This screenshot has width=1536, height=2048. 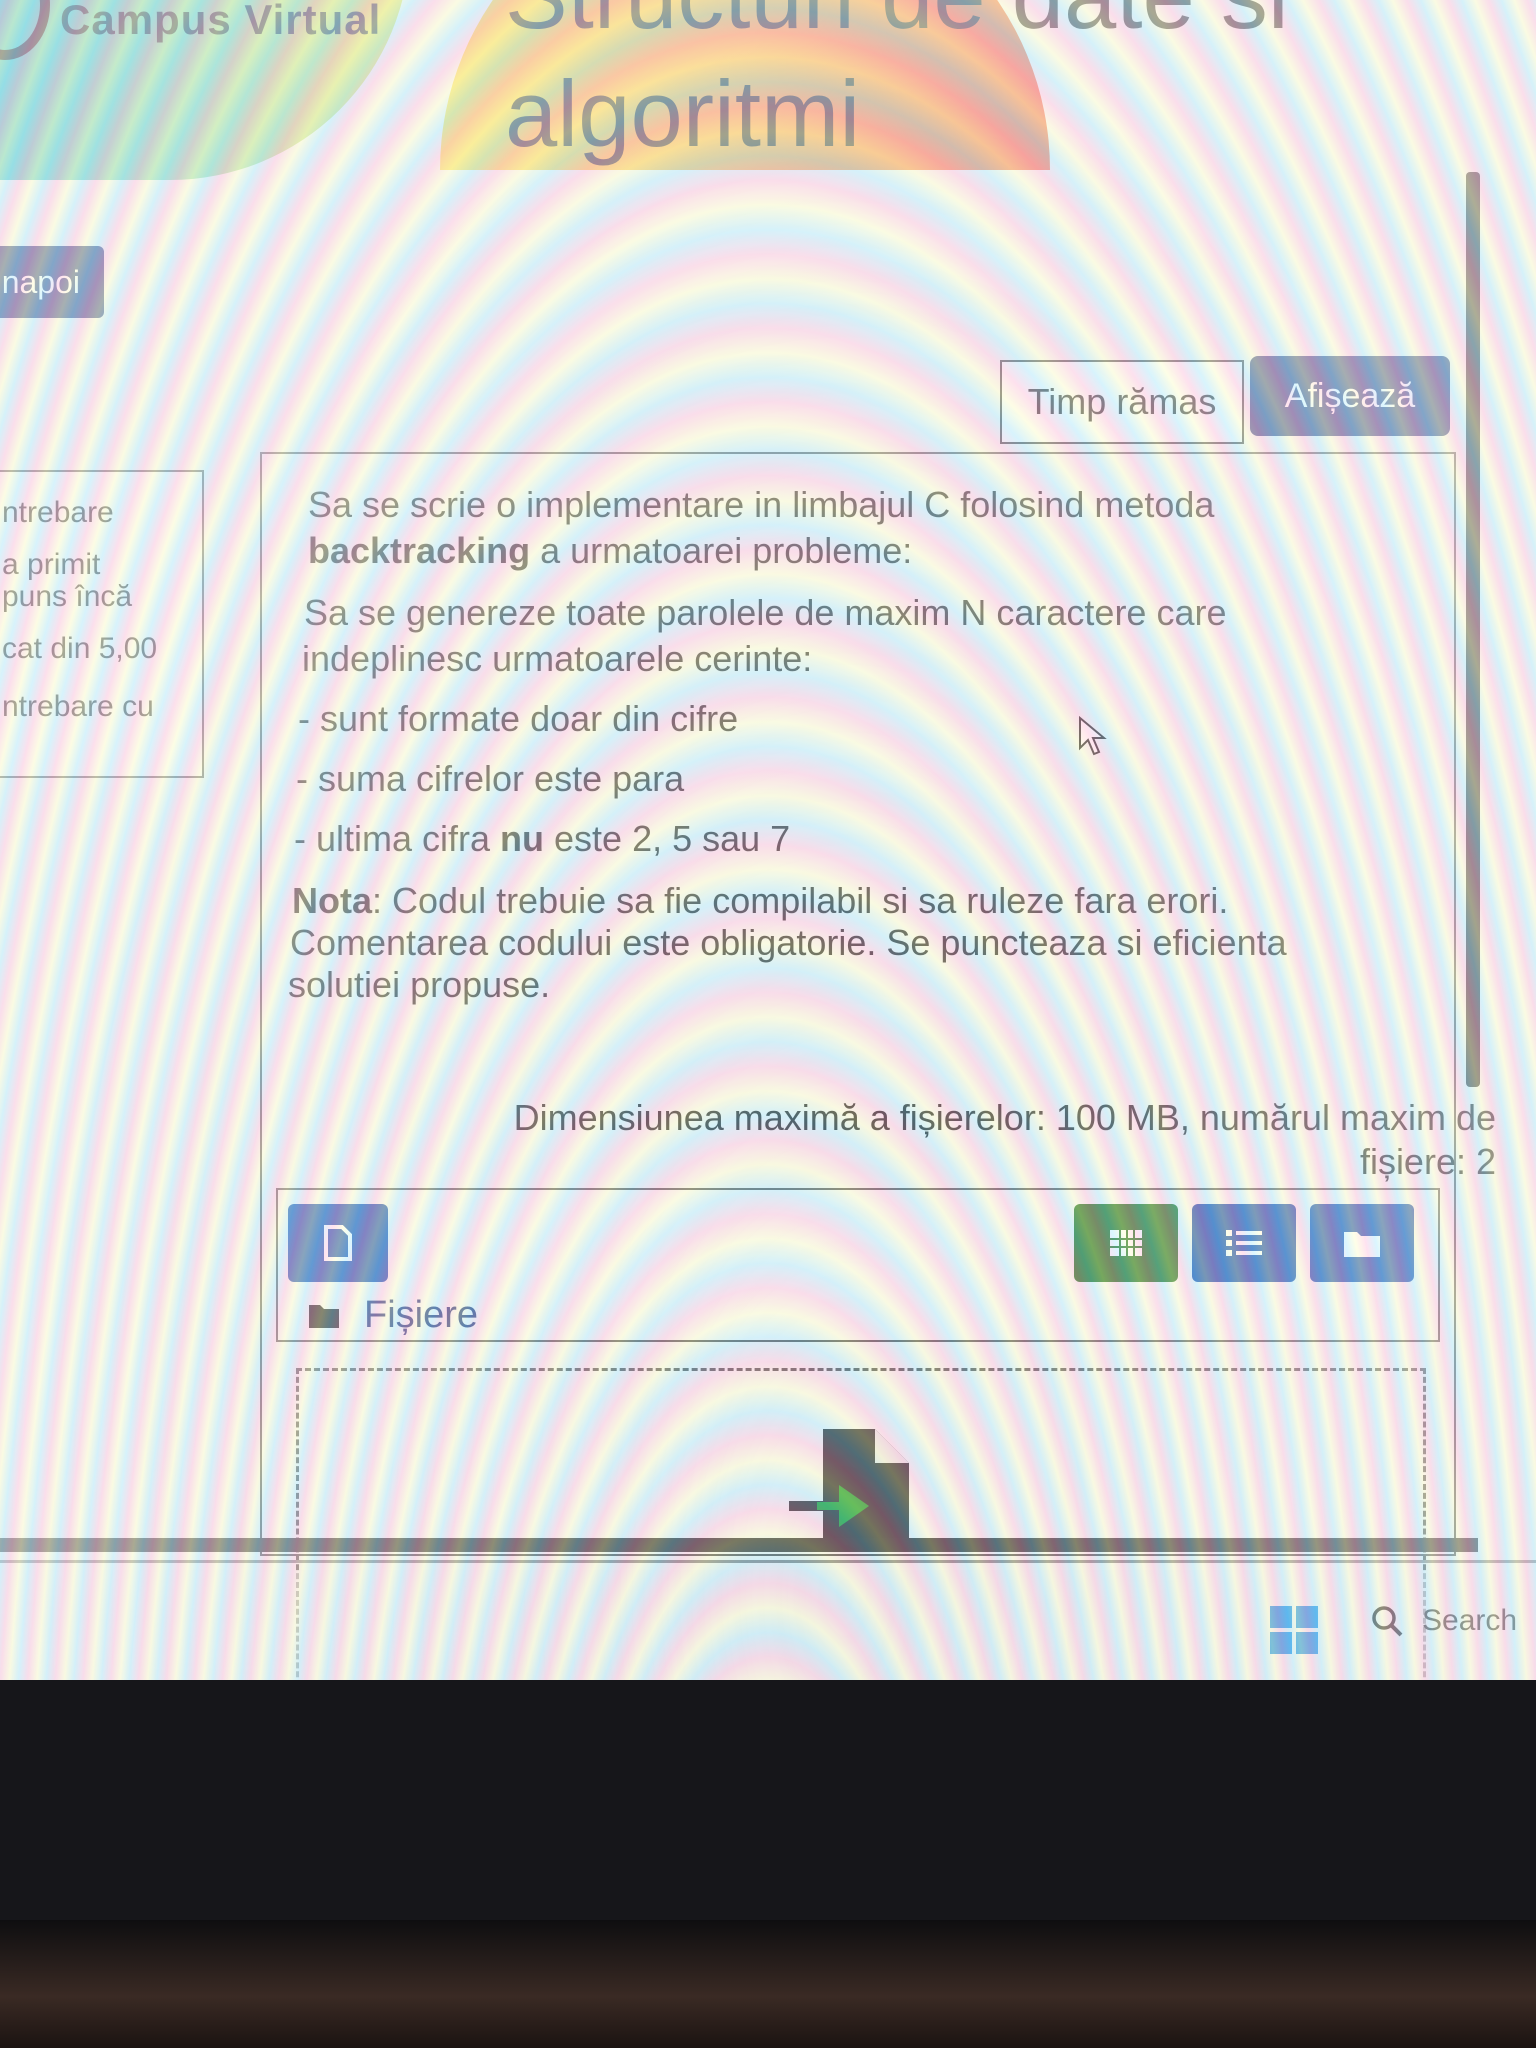 What do you see at coordinates (51, 564) in the screenshot?
I see `info-line: a primit` at bounding box center [51, 564].